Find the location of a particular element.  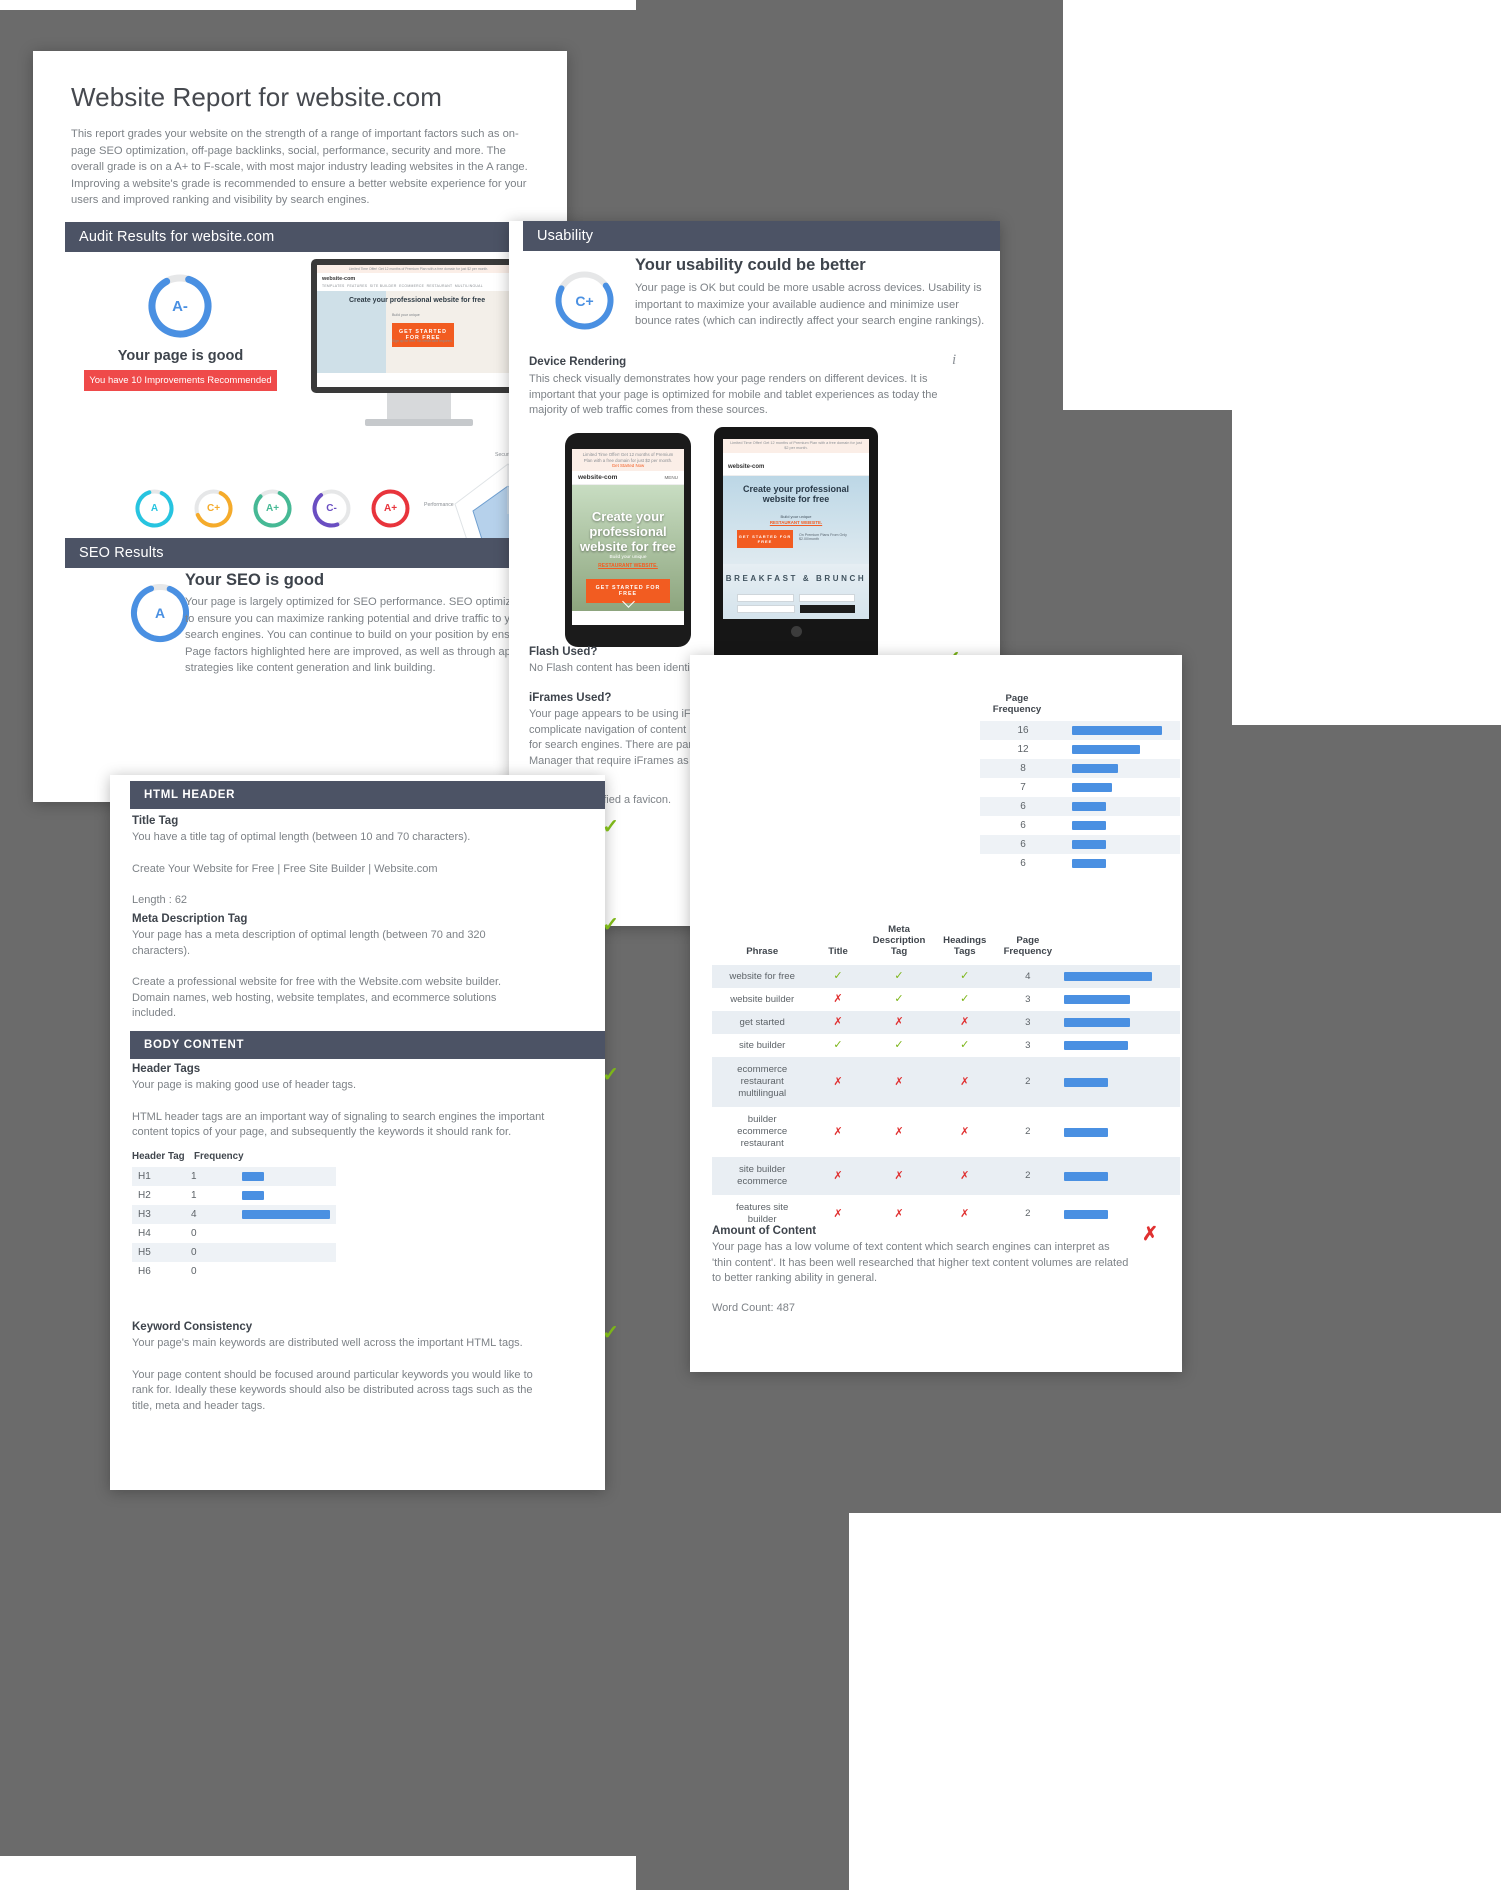

improvements-badge: You have 10 Improvements Recommended is located at coordinates (180, 380).